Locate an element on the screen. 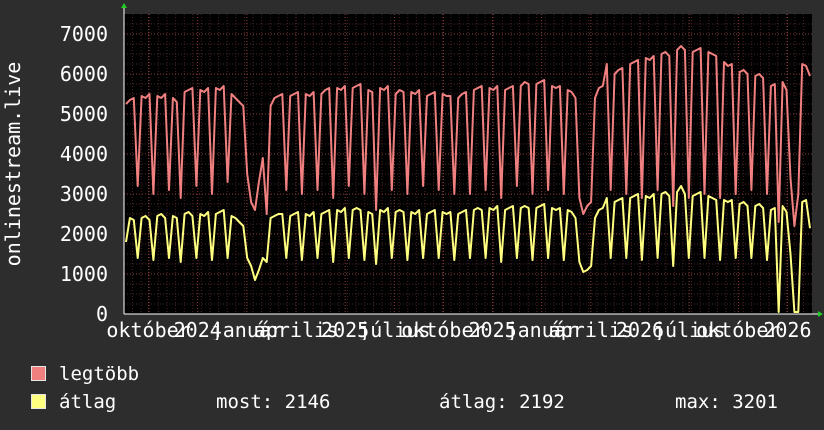  x-axis-arrow is located at coordinates (820, 314).